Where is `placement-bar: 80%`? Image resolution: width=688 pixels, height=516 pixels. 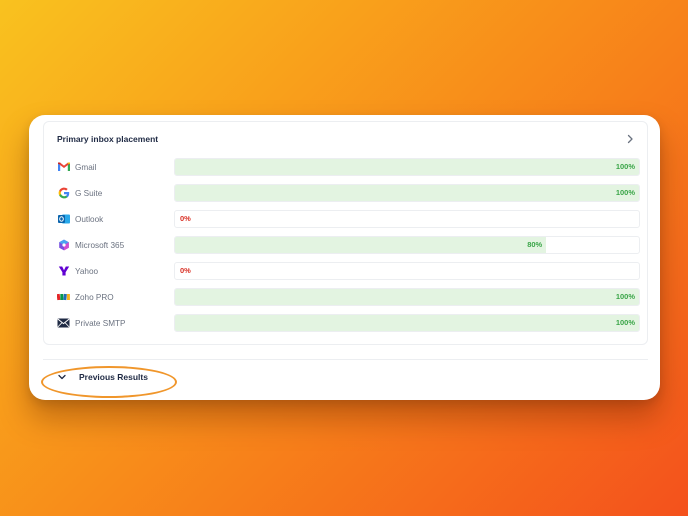
placement-bar: 80% is located at coordinates (407, 245).